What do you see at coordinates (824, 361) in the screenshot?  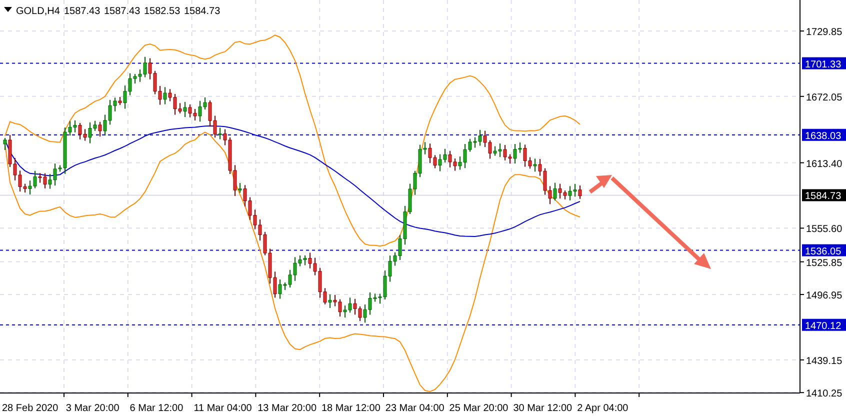 I see `price-tick-label: 1439.15` at bounding box center [824, 361].